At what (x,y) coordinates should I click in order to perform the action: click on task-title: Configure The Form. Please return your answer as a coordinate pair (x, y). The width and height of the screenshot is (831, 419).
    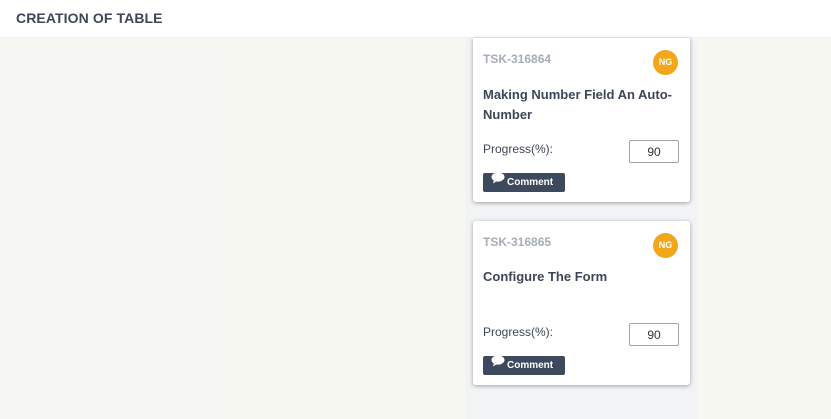
    Looking at the image, I should click on (545, 276).